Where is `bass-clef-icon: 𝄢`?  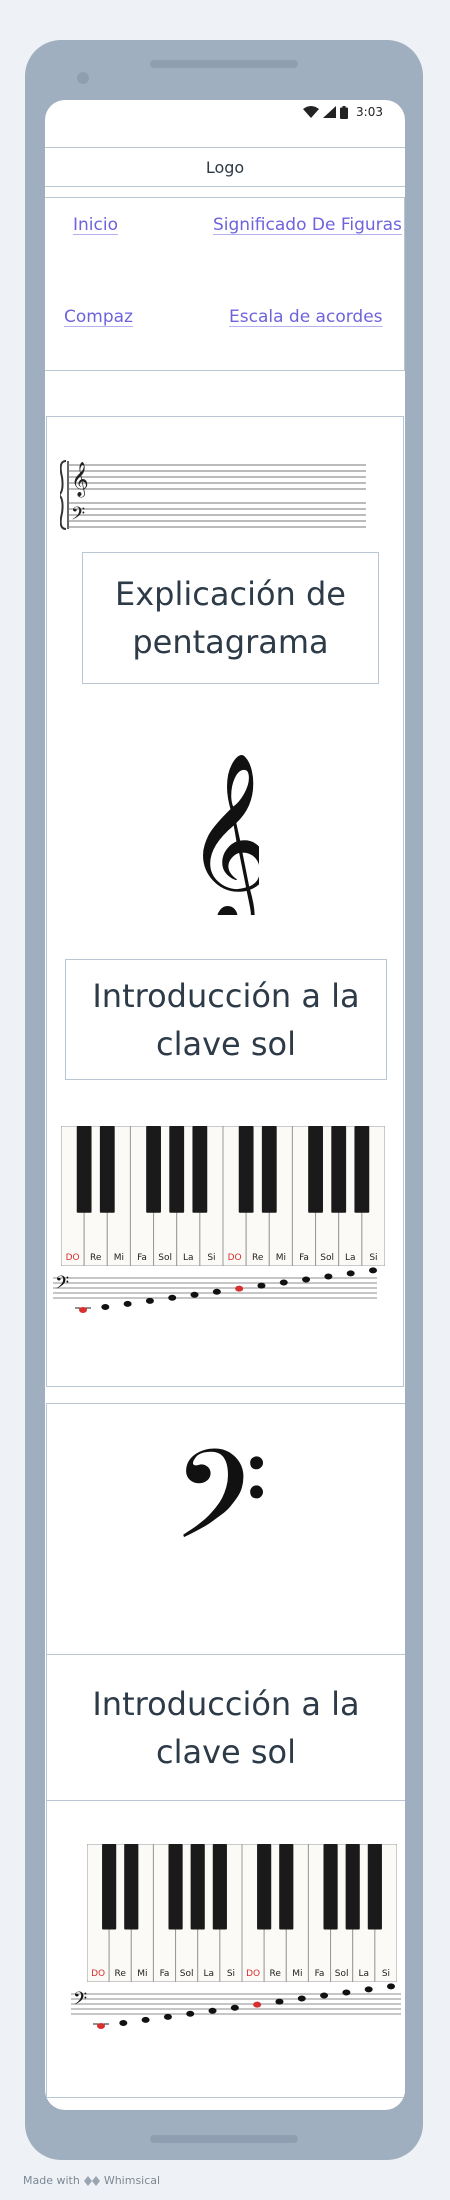
bass-clef-icon: 𝄢 is located at coordinates (222, 1519).